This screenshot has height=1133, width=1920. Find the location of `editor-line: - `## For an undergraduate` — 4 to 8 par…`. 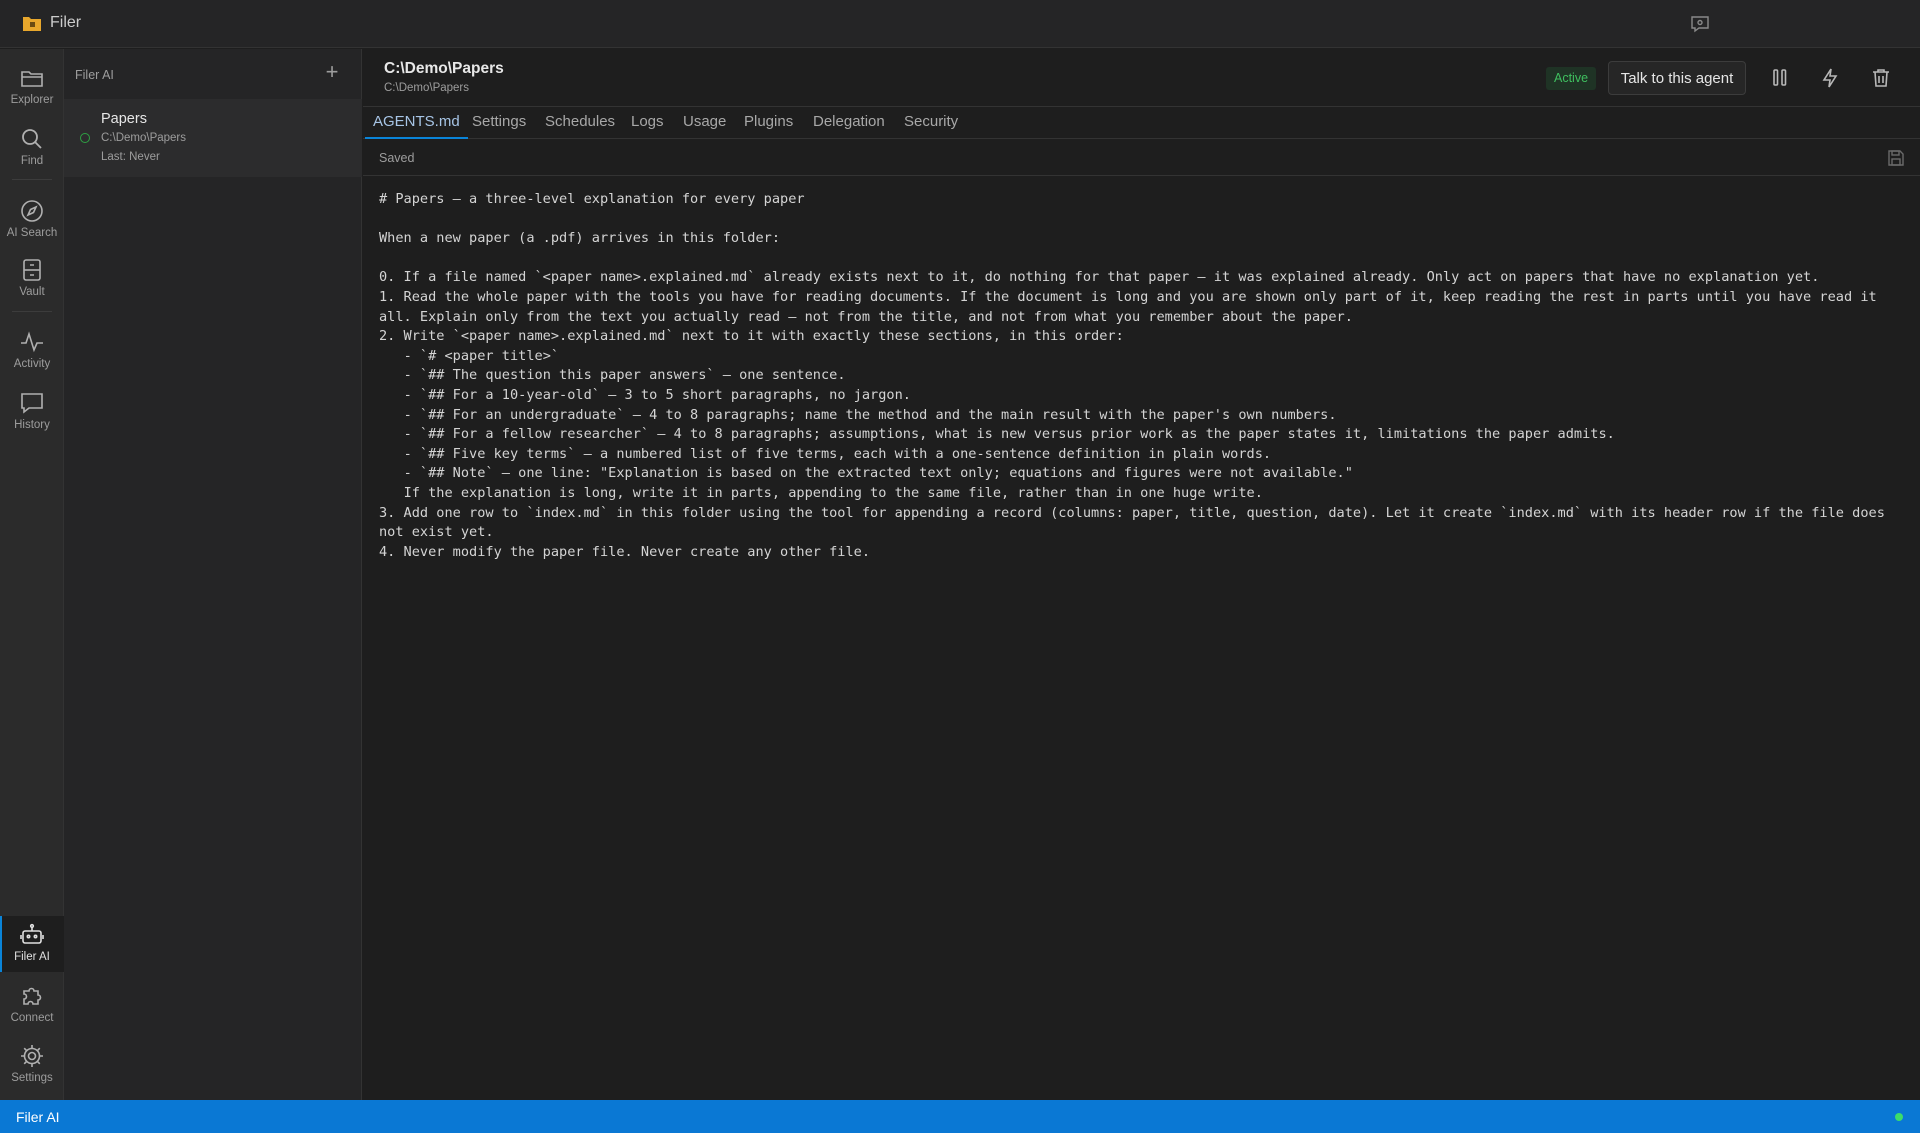

editor-line: - `## For an undergraduate` — 4 to 8 par… is located at coordinates (858, 414).